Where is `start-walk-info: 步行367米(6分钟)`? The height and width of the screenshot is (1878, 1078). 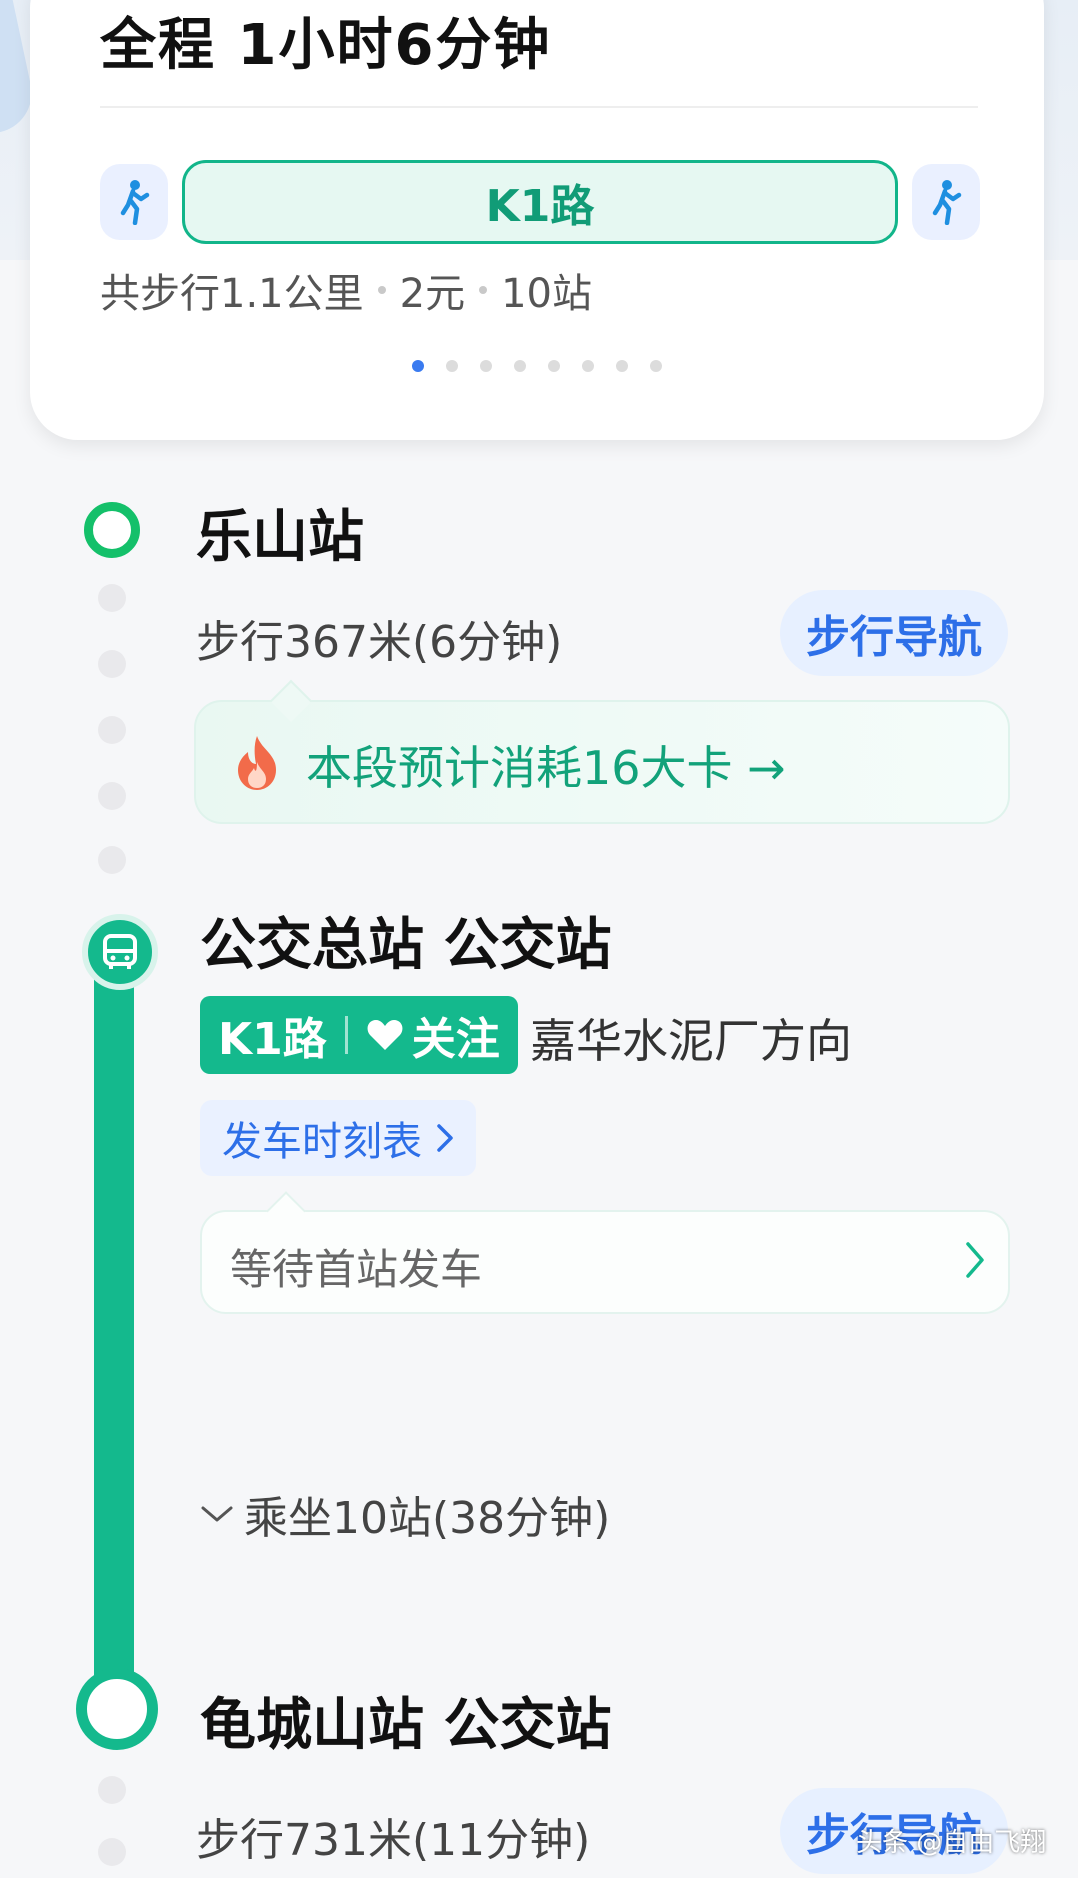 start-walk-info: 步行367米(6分钟) is located at coordinates (379, 642).